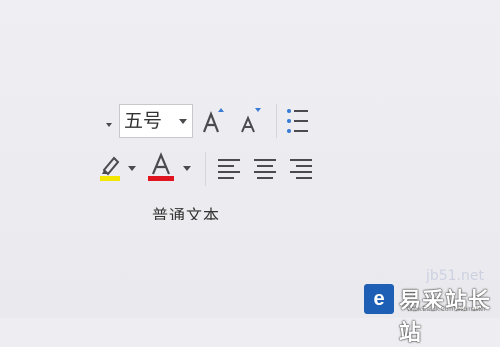 The width and height of the screenshot is (500, 347). I want to click on watermark-brand: 易采站长站, so click(445, 317).